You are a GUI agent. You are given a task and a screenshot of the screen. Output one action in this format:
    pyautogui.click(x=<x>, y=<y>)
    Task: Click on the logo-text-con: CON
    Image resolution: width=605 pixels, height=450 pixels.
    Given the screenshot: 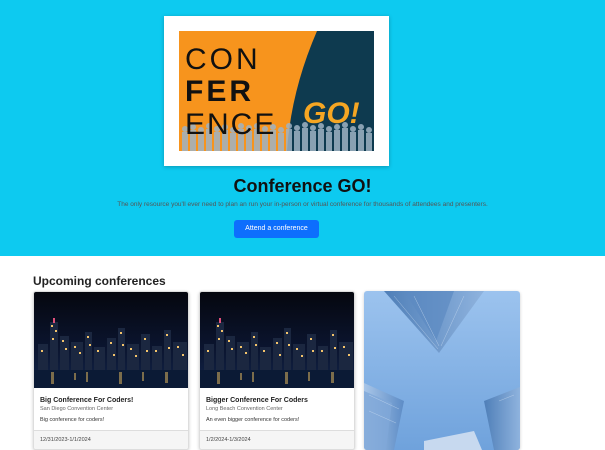 What is the action you would take?
    pyautogui.click(x=223, y=59)
    